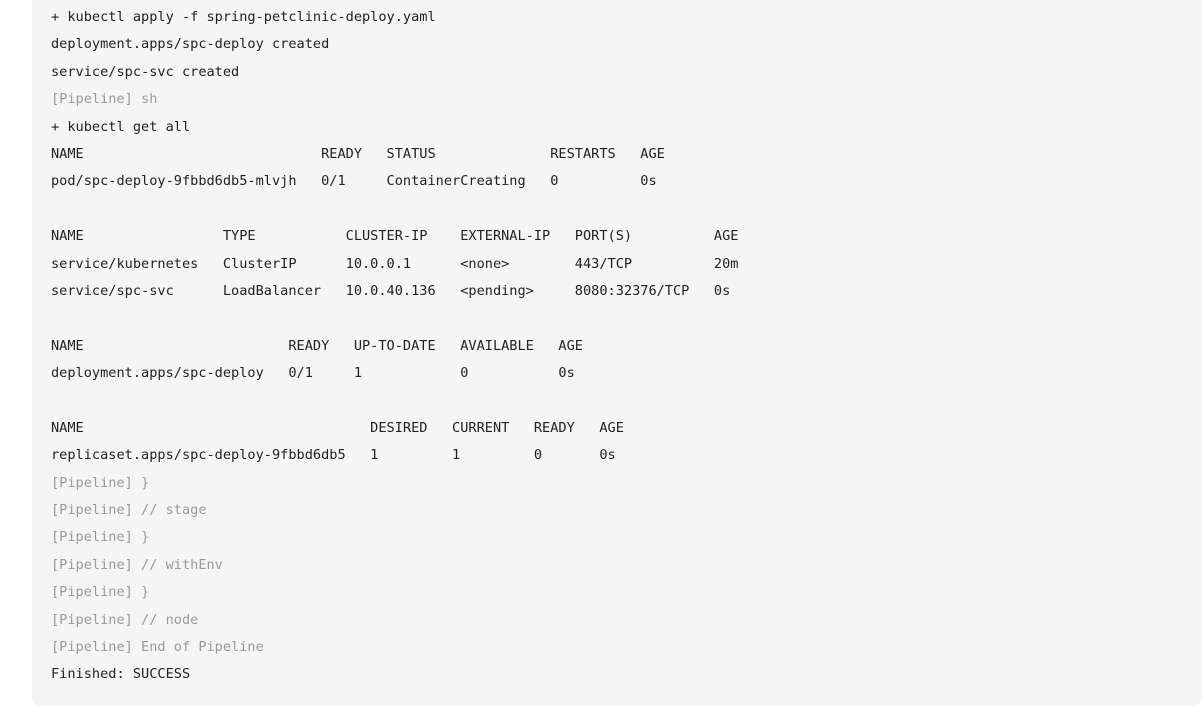 Image resolution: width=1202 pixels, height=708 pixels. I want to click on console-line: deployment.apps/spc-deploy 0/1 1 0 0s, so click(313, 373).